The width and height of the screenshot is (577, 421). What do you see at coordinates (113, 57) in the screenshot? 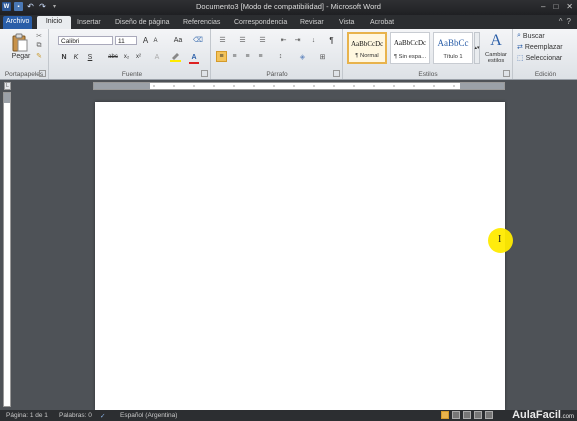
I see `strikethrough-button: abc` at bounding box center [113, 57].